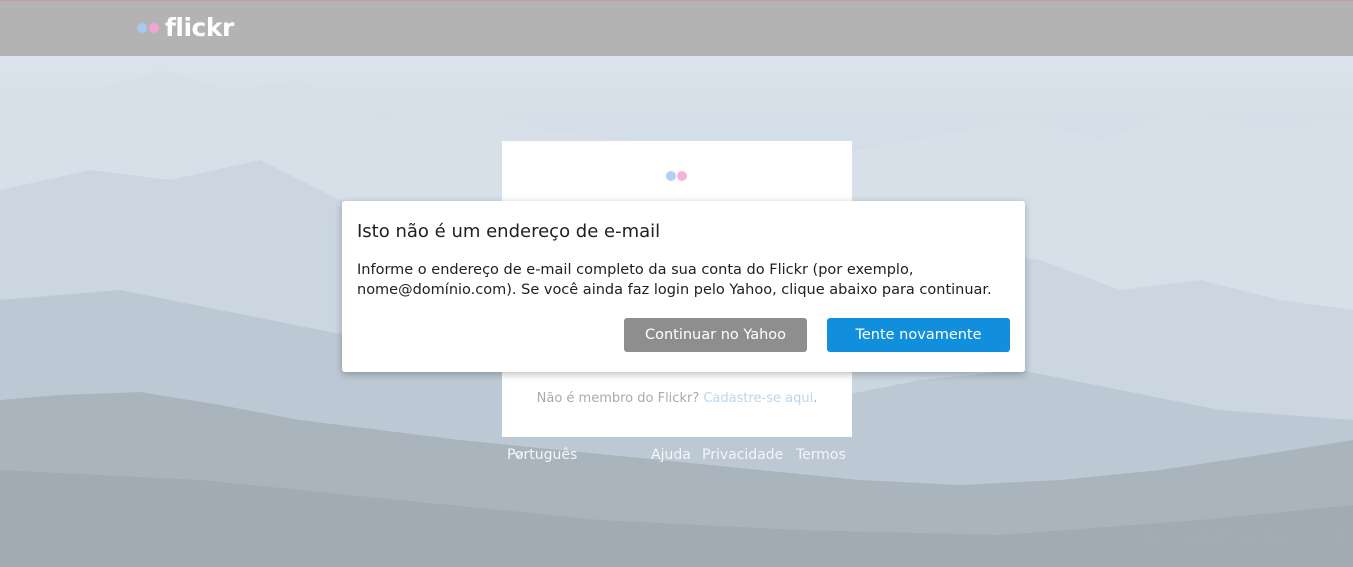 The image size is (1353, 567). What do you see at coordinates (618, 398) in the screenshot?
I see `signup-prompt-text: Não é membro do Flickr?` at bounding box center [618, 398].